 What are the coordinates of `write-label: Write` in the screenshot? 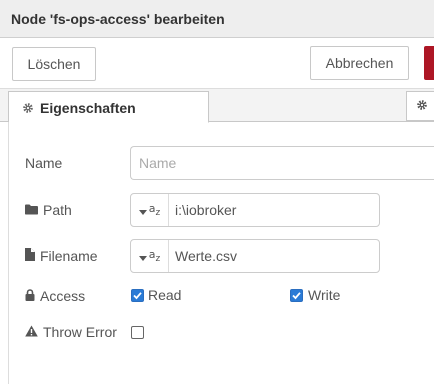 It's located at (324, 295).